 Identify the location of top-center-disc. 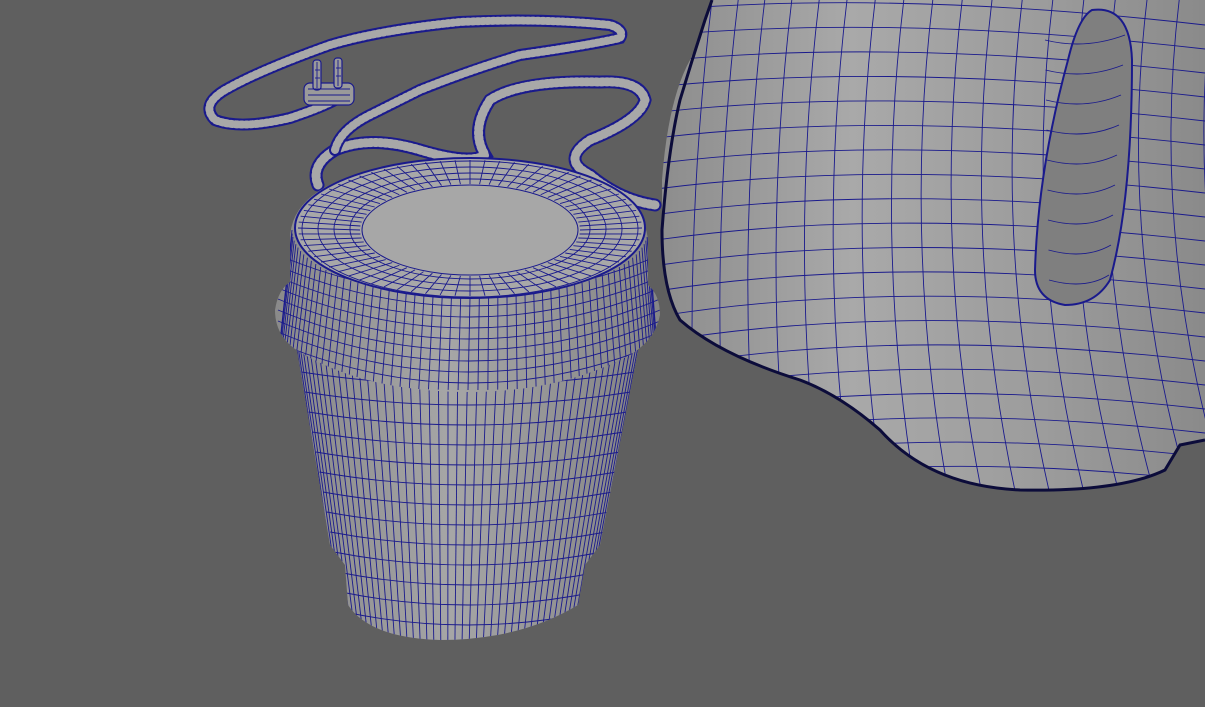
(470, 230).